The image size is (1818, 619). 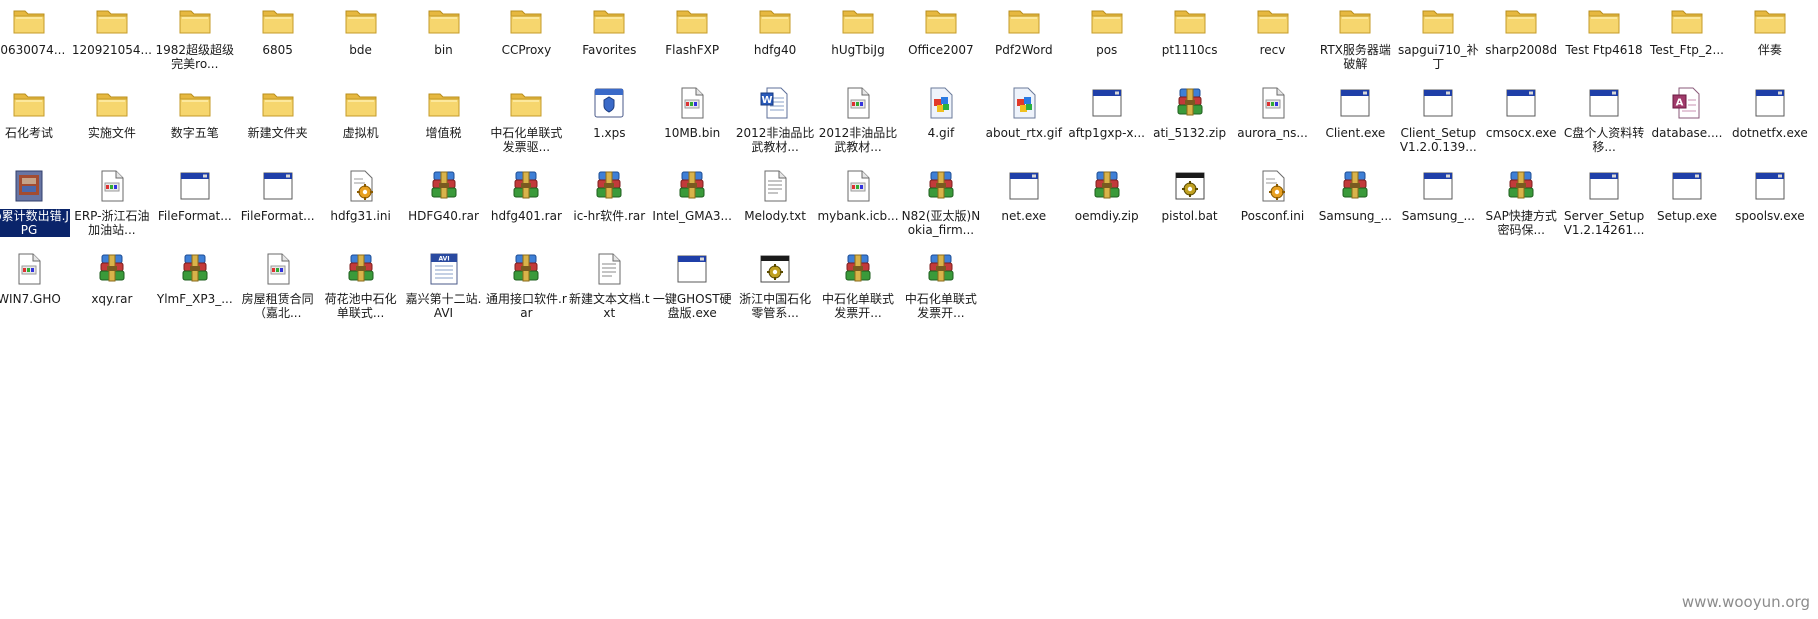 What do you see at coordinates (277, 133) in the screenshot?
I see `desktop-item-label: 新建文件夹` at bounding box center [277, 133].